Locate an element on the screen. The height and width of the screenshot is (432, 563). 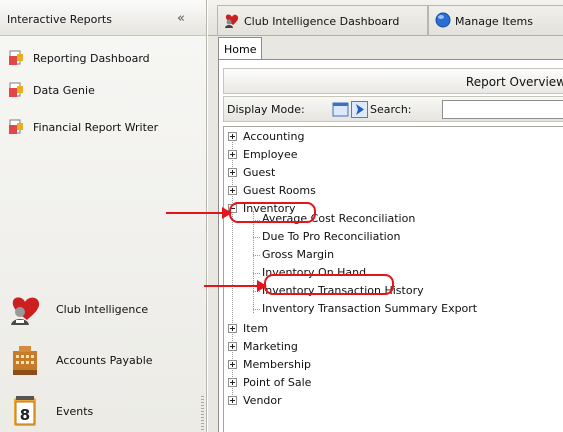
nav-item-data-genie: Data Genie is located at coordinates (104, 90).